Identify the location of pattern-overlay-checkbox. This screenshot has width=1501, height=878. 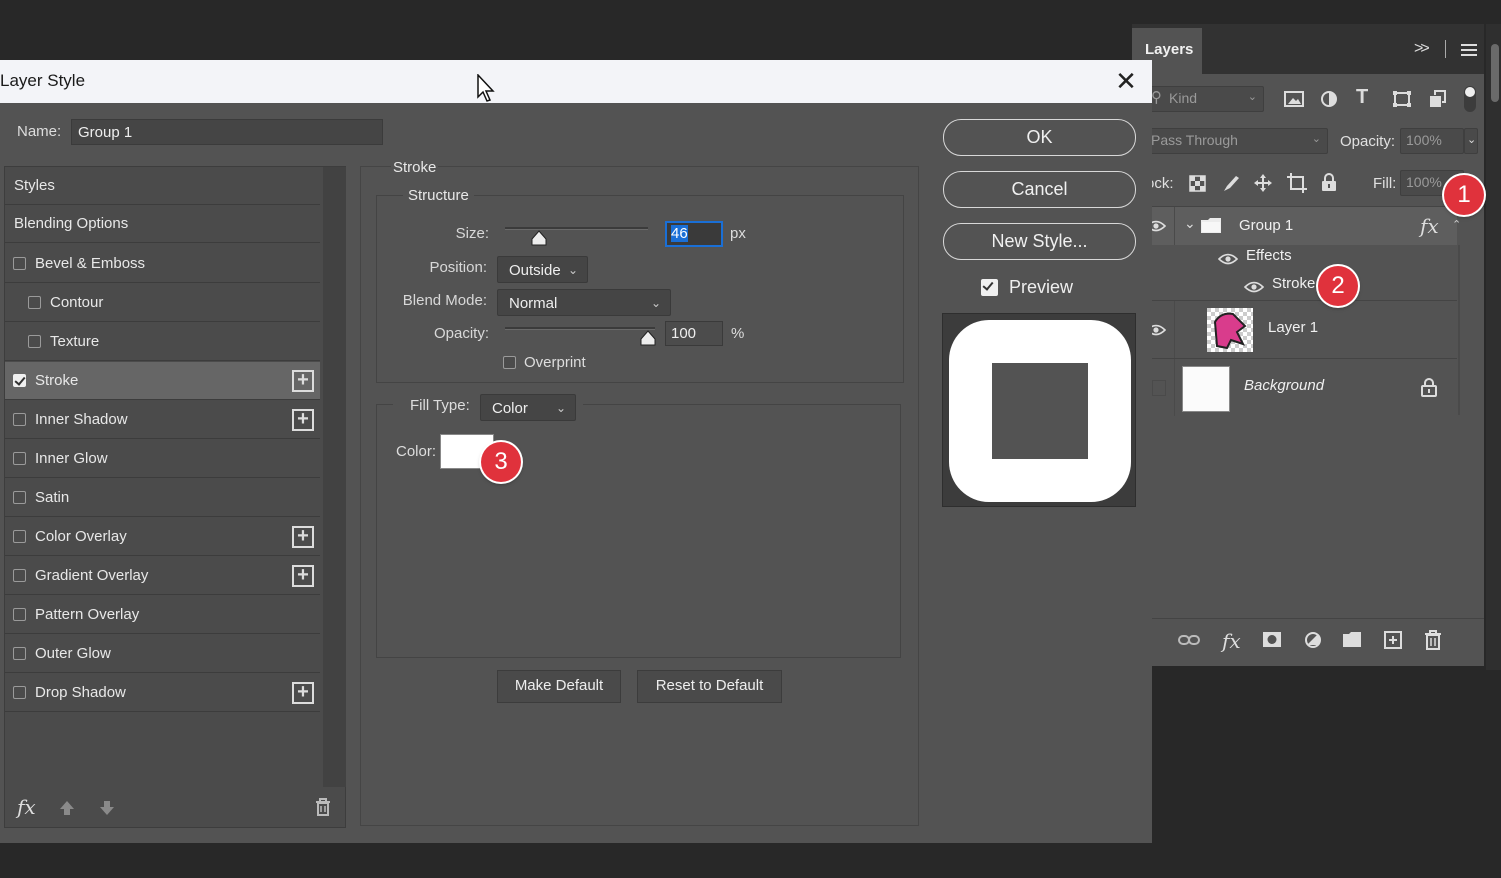
(19, 614).